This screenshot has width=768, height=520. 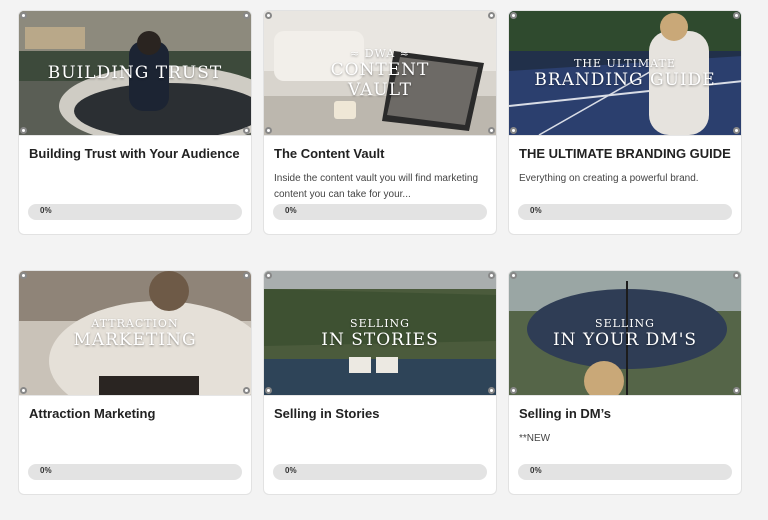 What do you see at coordinates (625, 153) in the screenshot?
I see `course-title: THE ULTIMATE BRANDING GUIDE` at bounding box center [625, 153].